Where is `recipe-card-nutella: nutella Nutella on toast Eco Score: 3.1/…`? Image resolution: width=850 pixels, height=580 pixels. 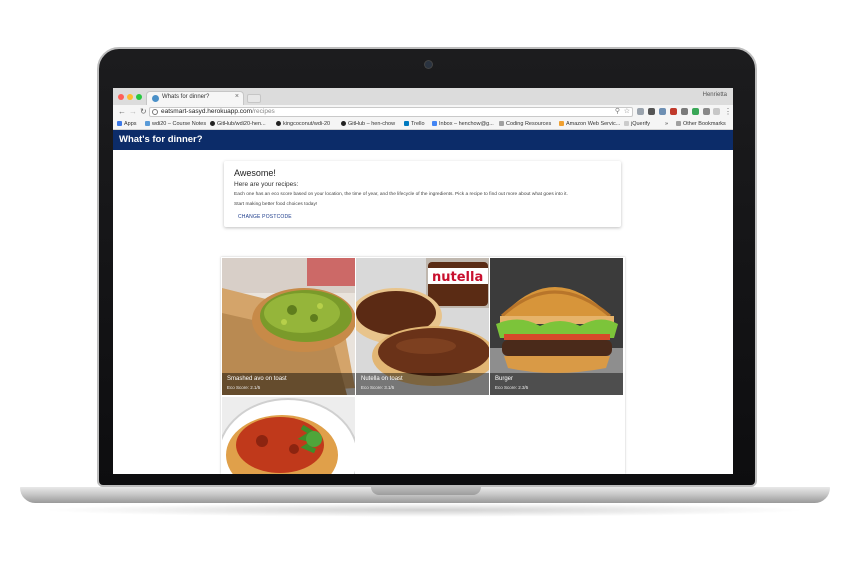
recipe-card-nutella: nutella Nutella on toast Eco Score: 3.1/… is located at coordinates (422, 326).